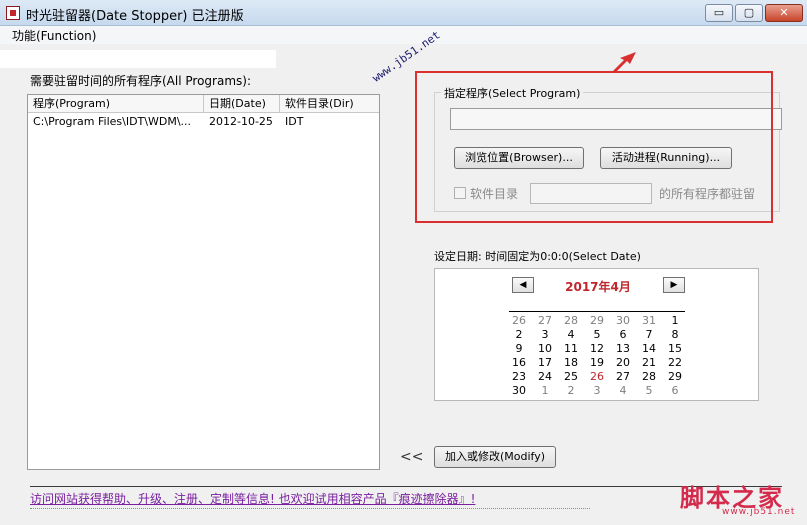 This screenshot has height=525, width=807. I want to click on window-title: 时光驻留器(Date Stopper) 已注册版, so click(135, 16).